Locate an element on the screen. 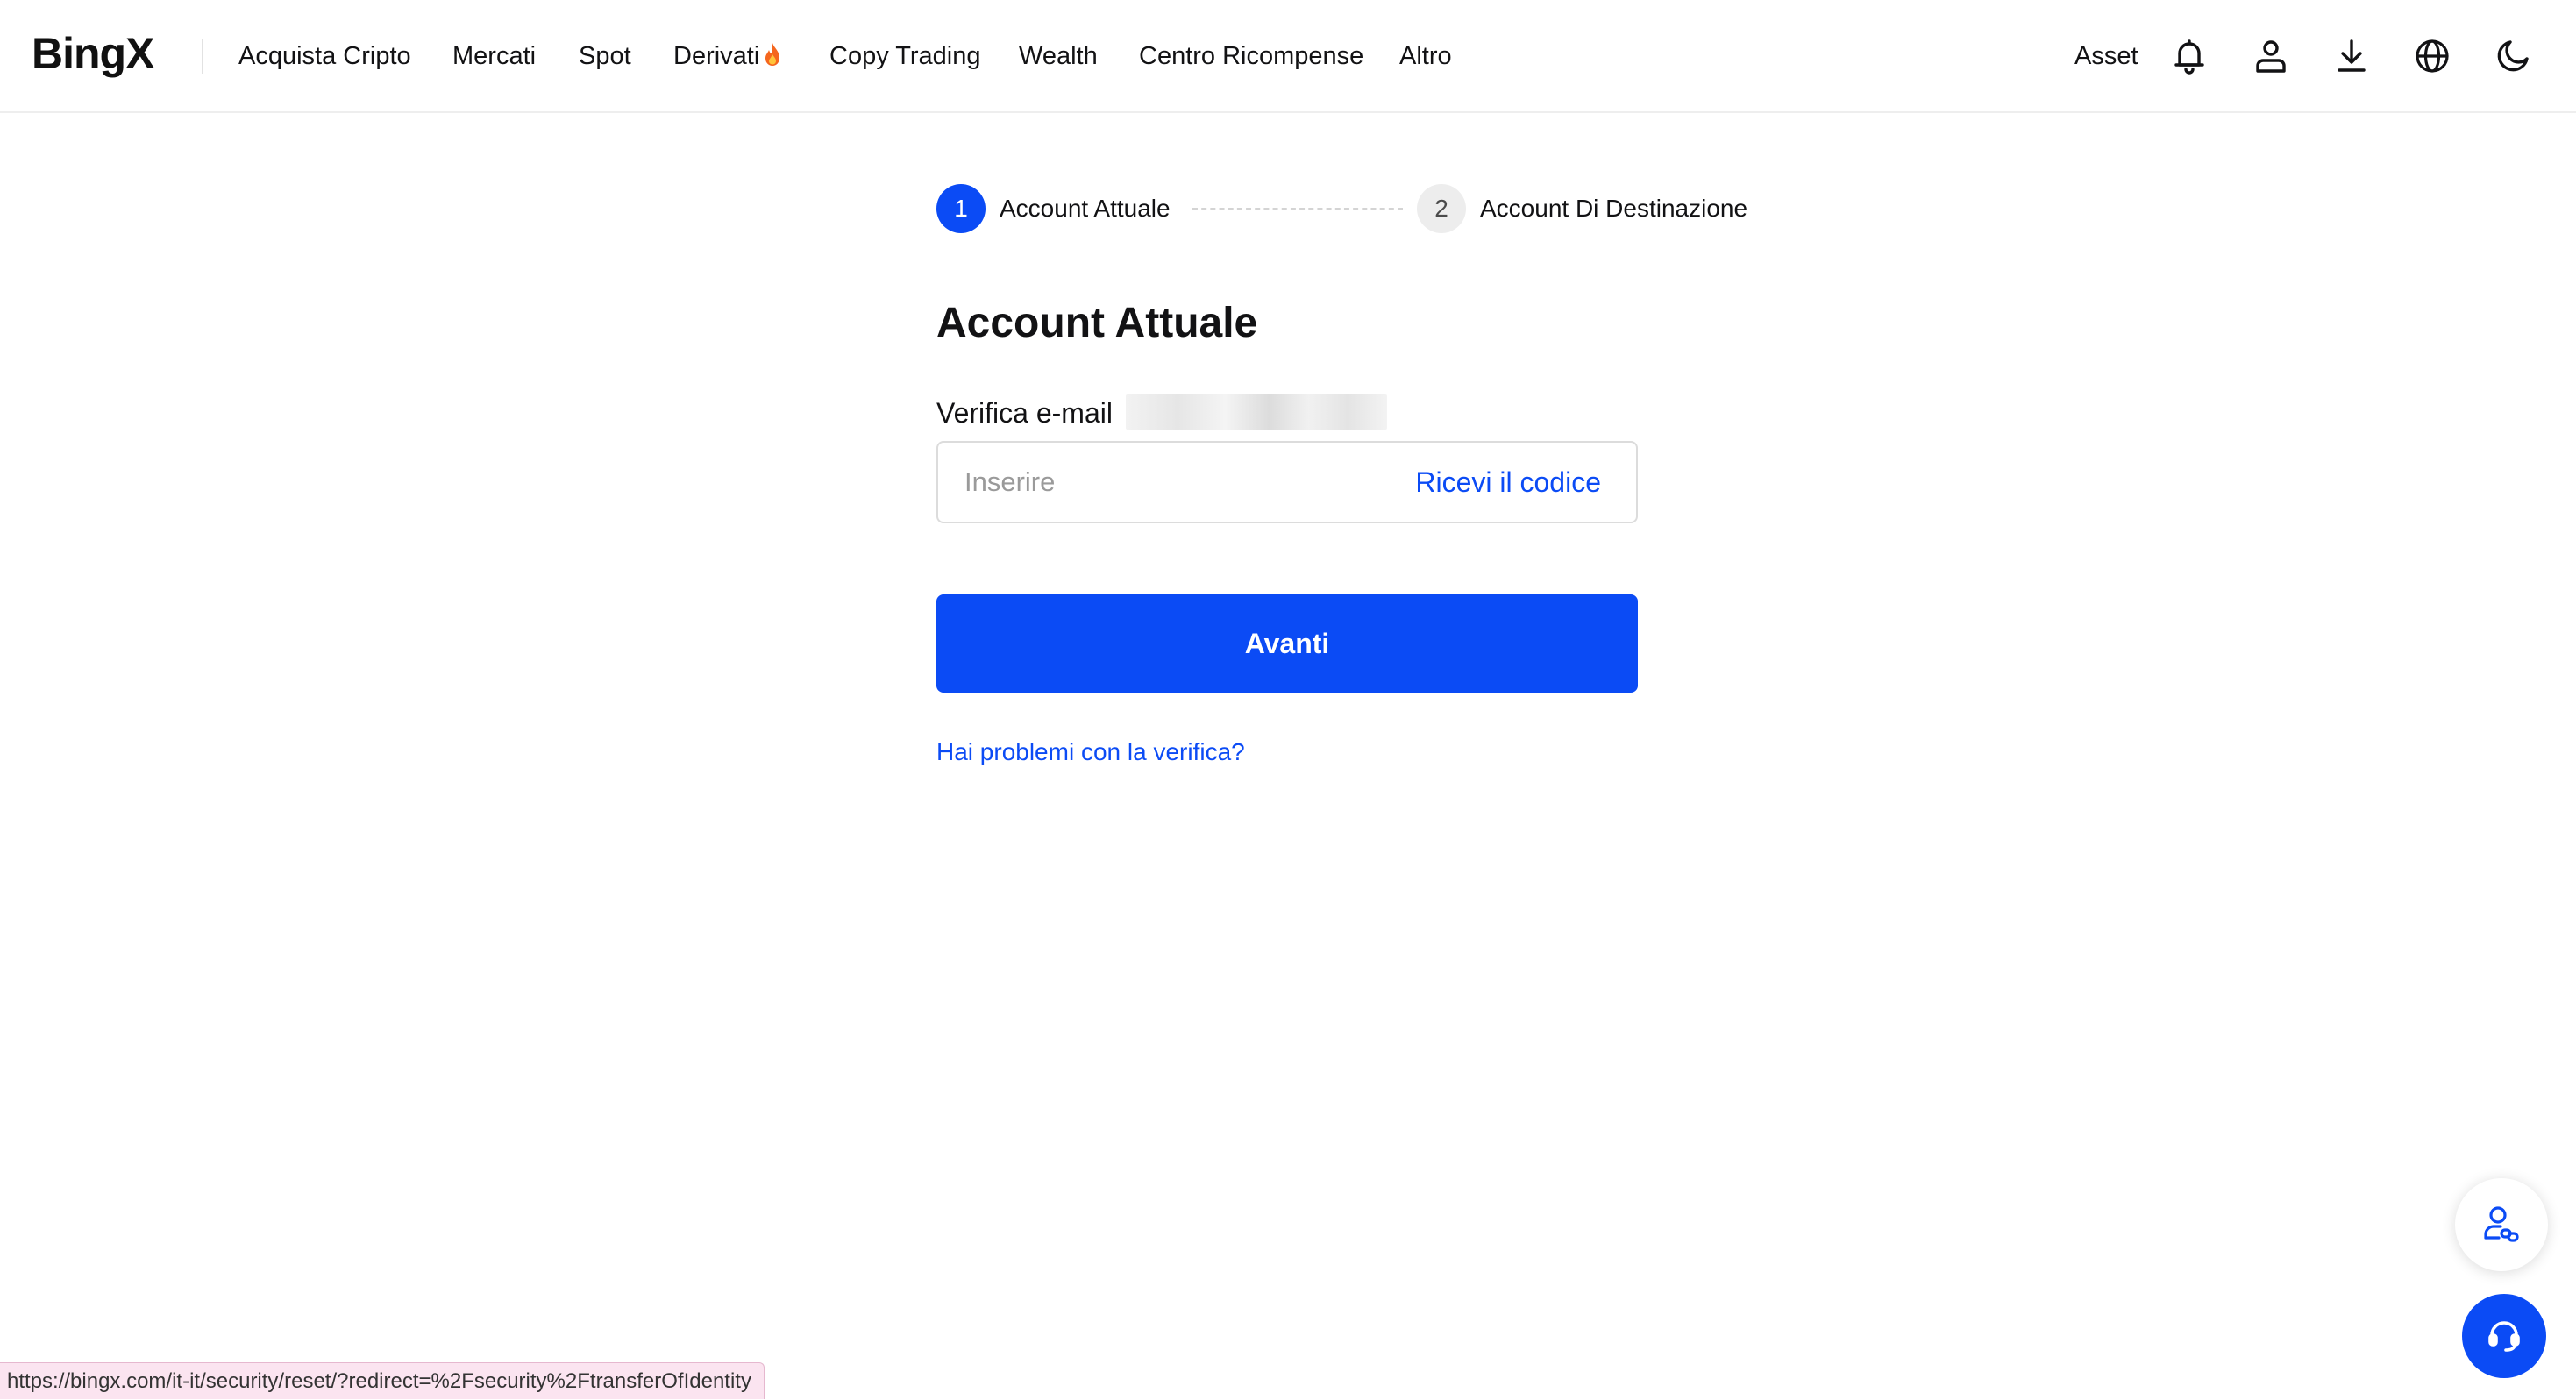  step-connector is located at coordinates (1297, 209).